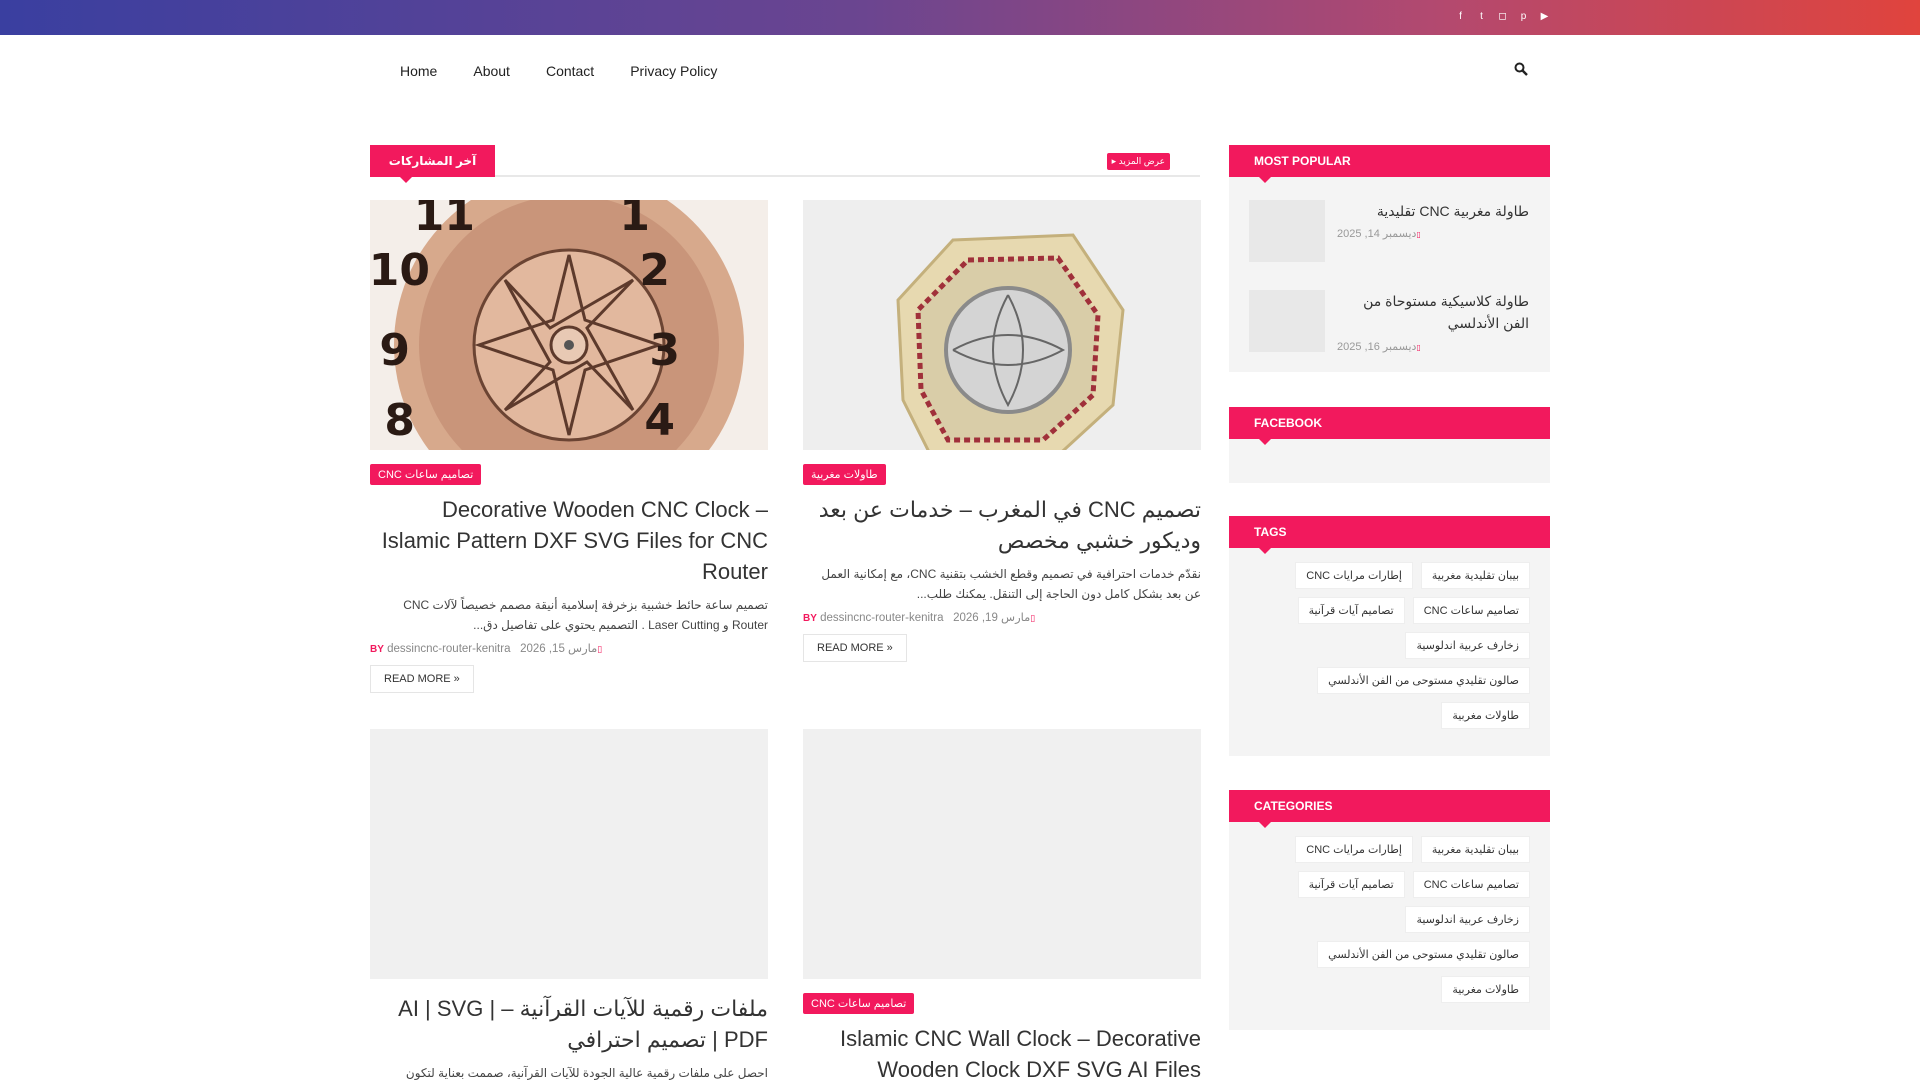  I want to click on instagram-icon: ◻, so click(1502, 16).